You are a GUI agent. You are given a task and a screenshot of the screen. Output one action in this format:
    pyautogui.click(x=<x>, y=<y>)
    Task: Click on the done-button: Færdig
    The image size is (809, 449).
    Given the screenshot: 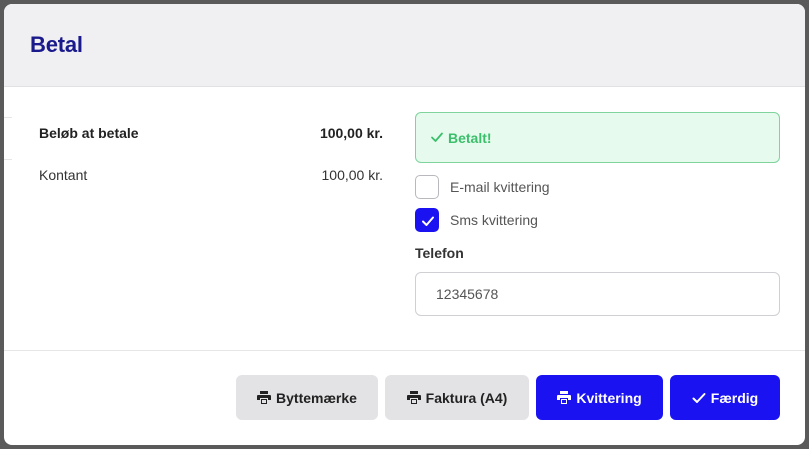 What is the action you would take?
    pyautogui.click(x=725, y=397)
    